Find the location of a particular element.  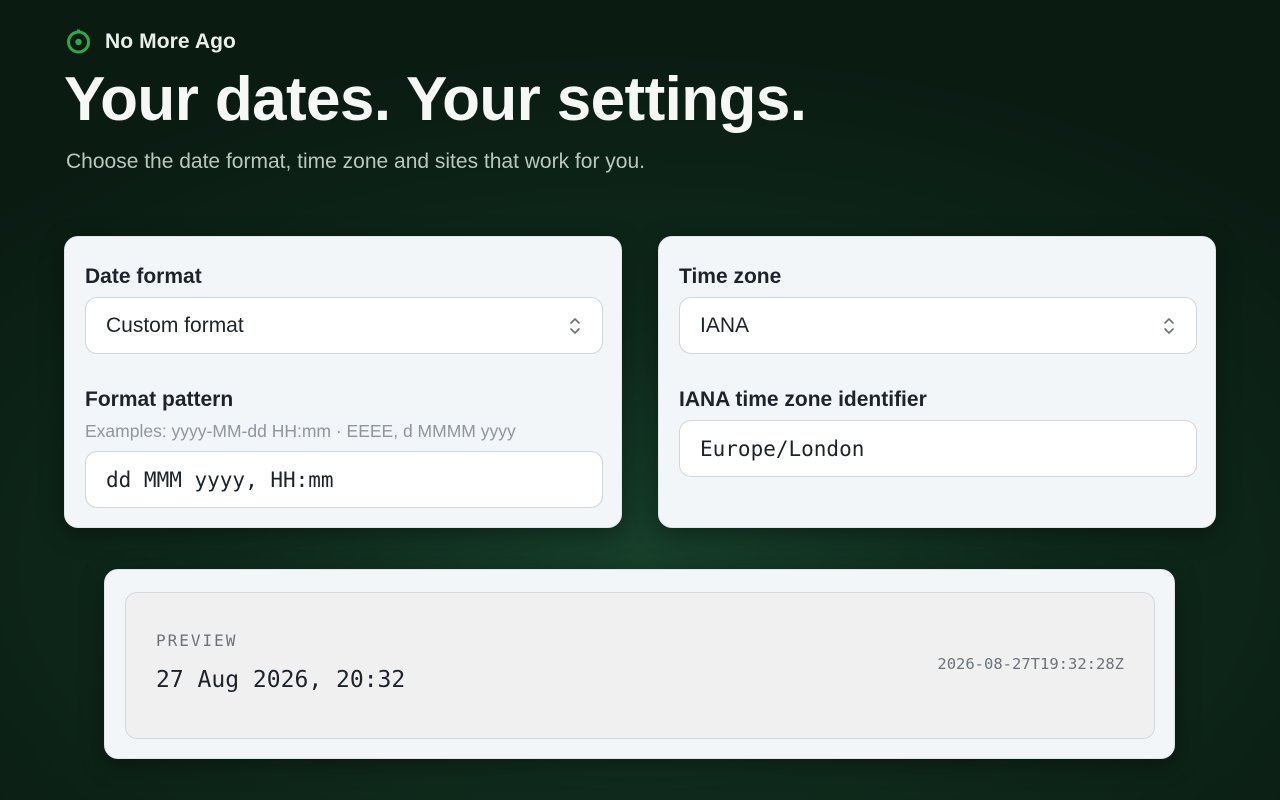

iana-identifier-input is located at coordinates (938, 448).